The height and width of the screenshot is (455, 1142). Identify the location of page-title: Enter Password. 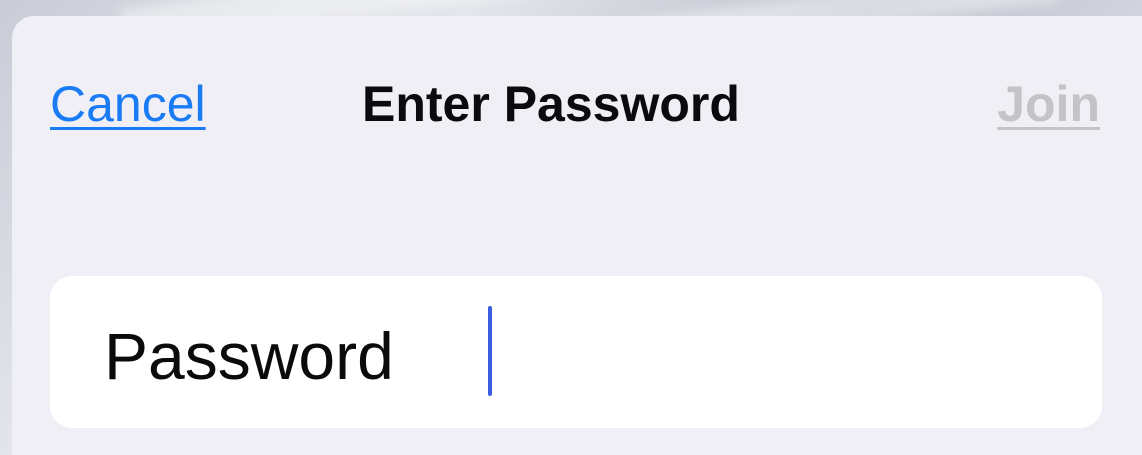
(551, 104).